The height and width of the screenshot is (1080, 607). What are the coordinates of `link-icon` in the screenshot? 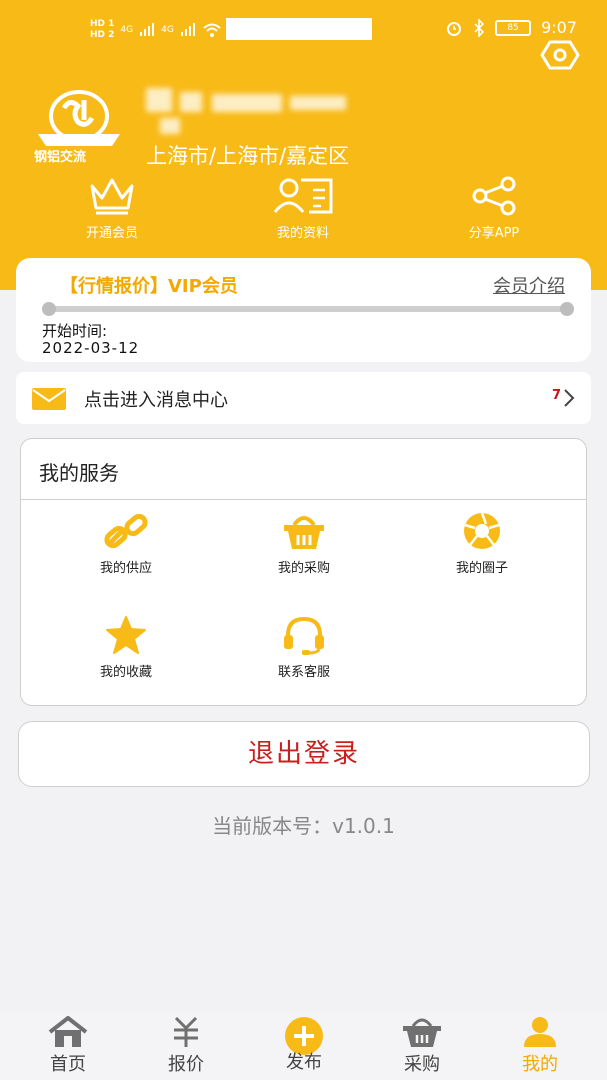 It's located at (126, 531).